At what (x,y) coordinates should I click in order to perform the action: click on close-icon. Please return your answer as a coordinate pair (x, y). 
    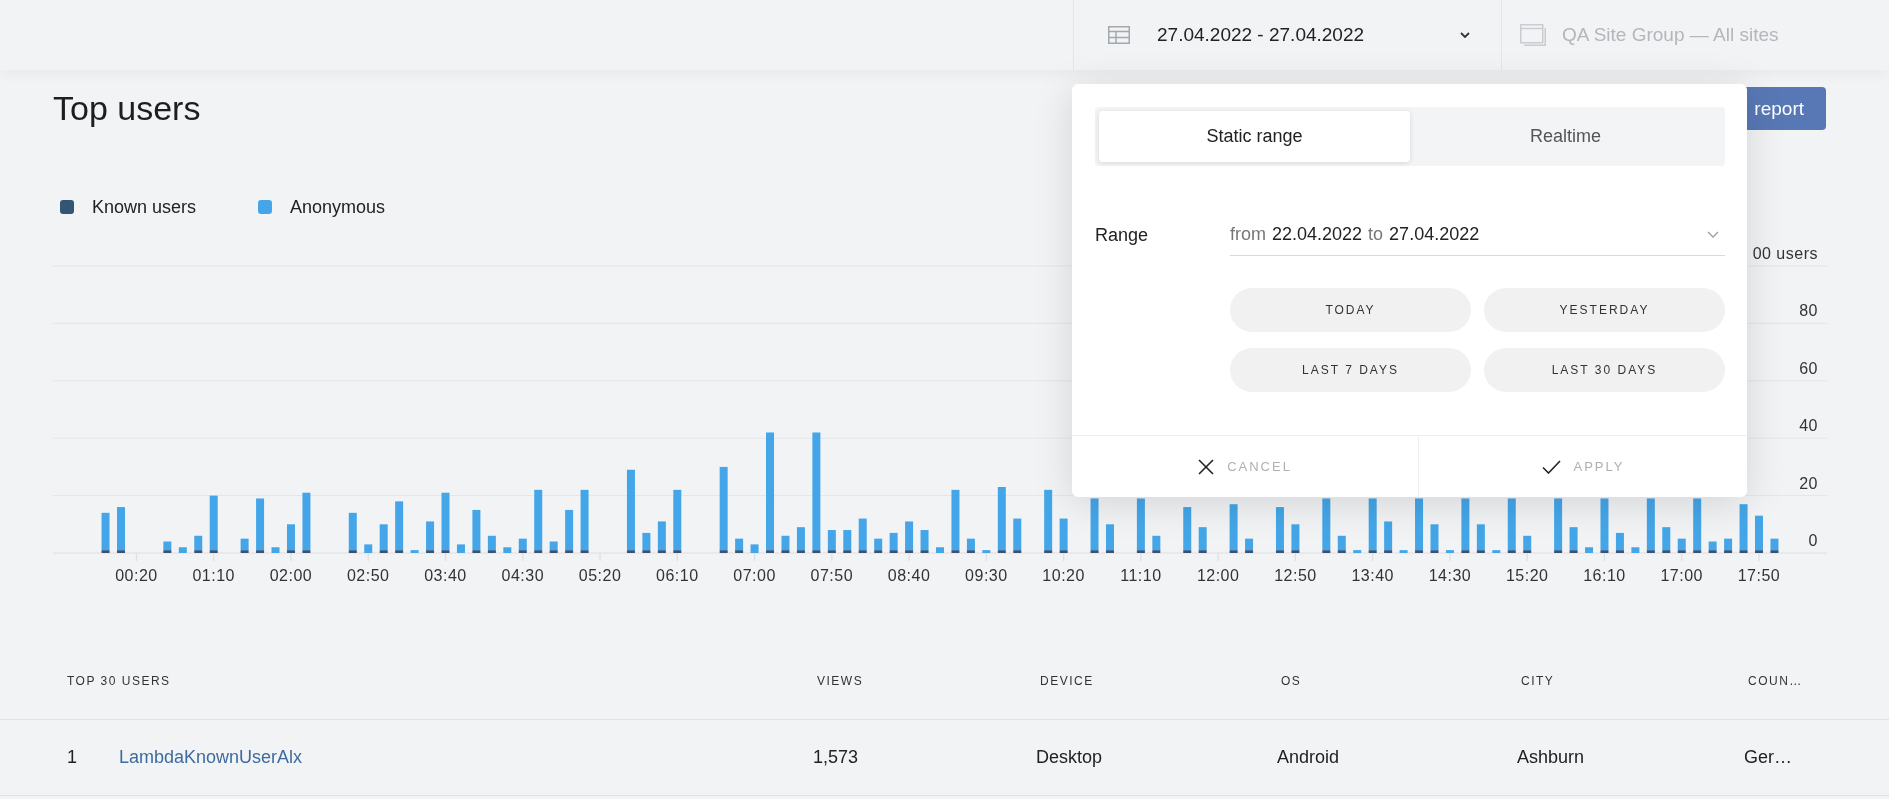
    Looking at the image, I should click on (1206, 466).